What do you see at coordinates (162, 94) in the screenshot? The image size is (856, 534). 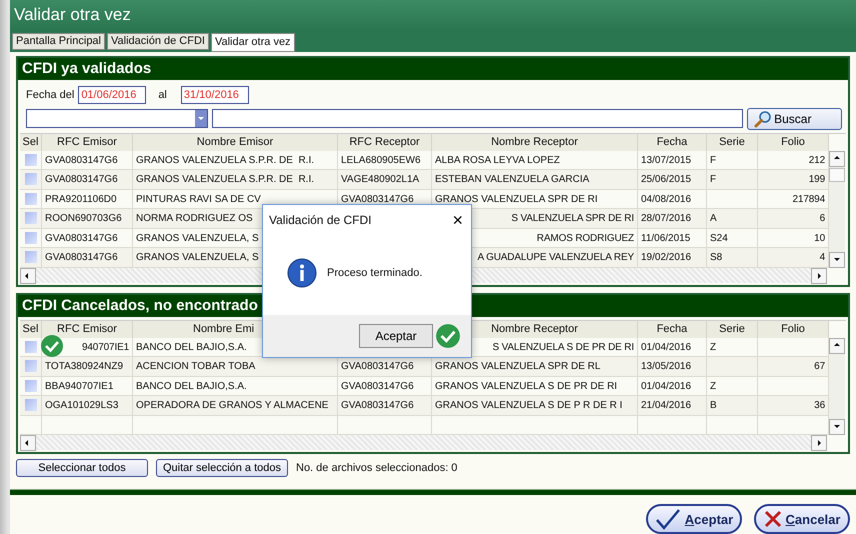 I see `date-to-label: al` at bounding box center [162, 94].